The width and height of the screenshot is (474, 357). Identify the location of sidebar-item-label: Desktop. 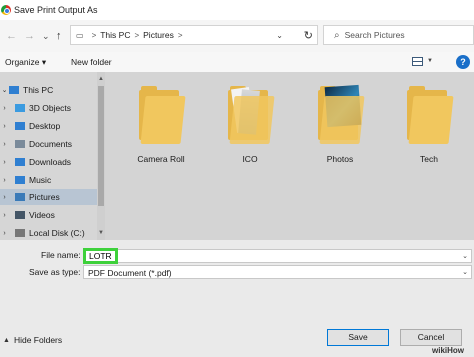
(45, 126).